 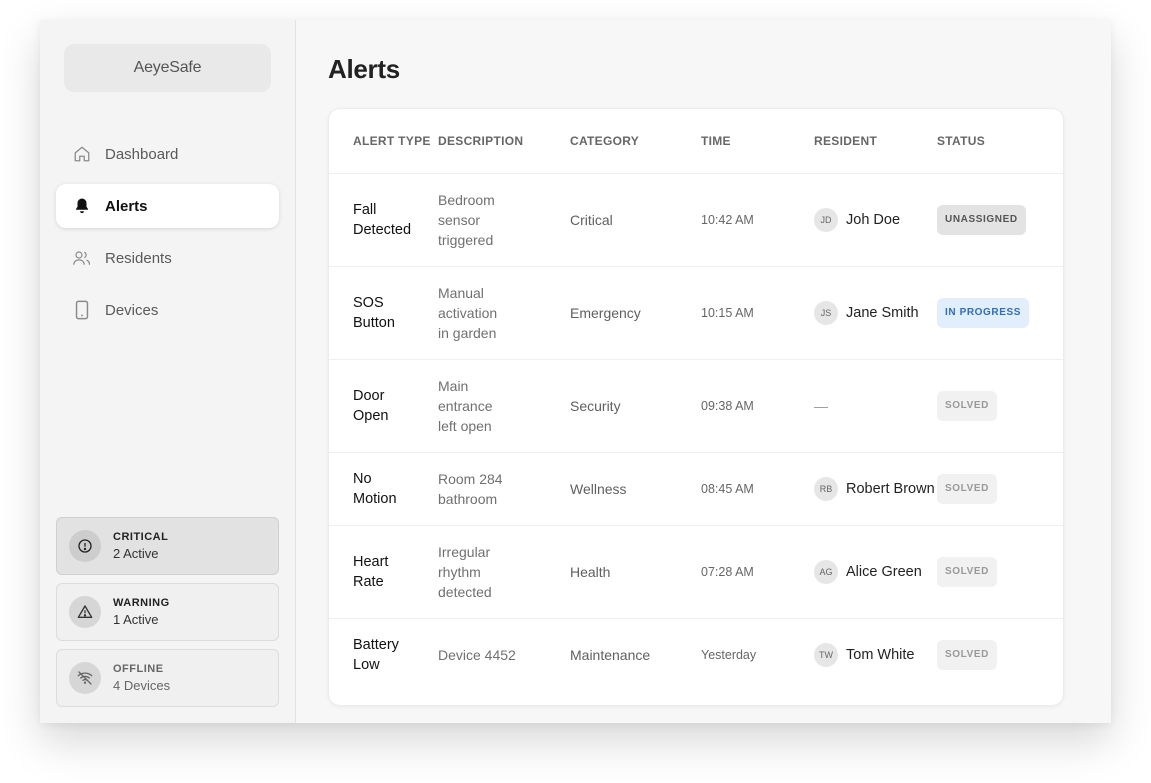 What do you see at coordinates (167, 310) in the screenshot?
I see `sidebar-item-devices: Devices` at bounding box center [167, 310].